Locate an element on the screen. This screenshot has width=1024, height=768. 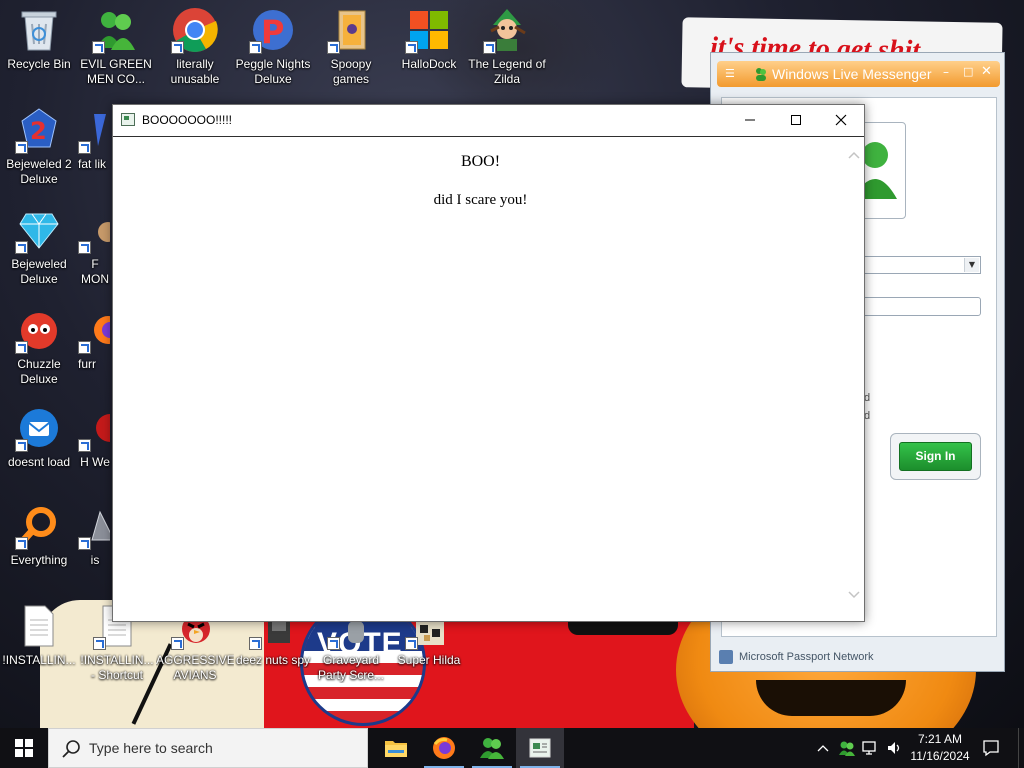
desktop-icon-label: The Legend of Zilda is located at coordinates (507, 71).